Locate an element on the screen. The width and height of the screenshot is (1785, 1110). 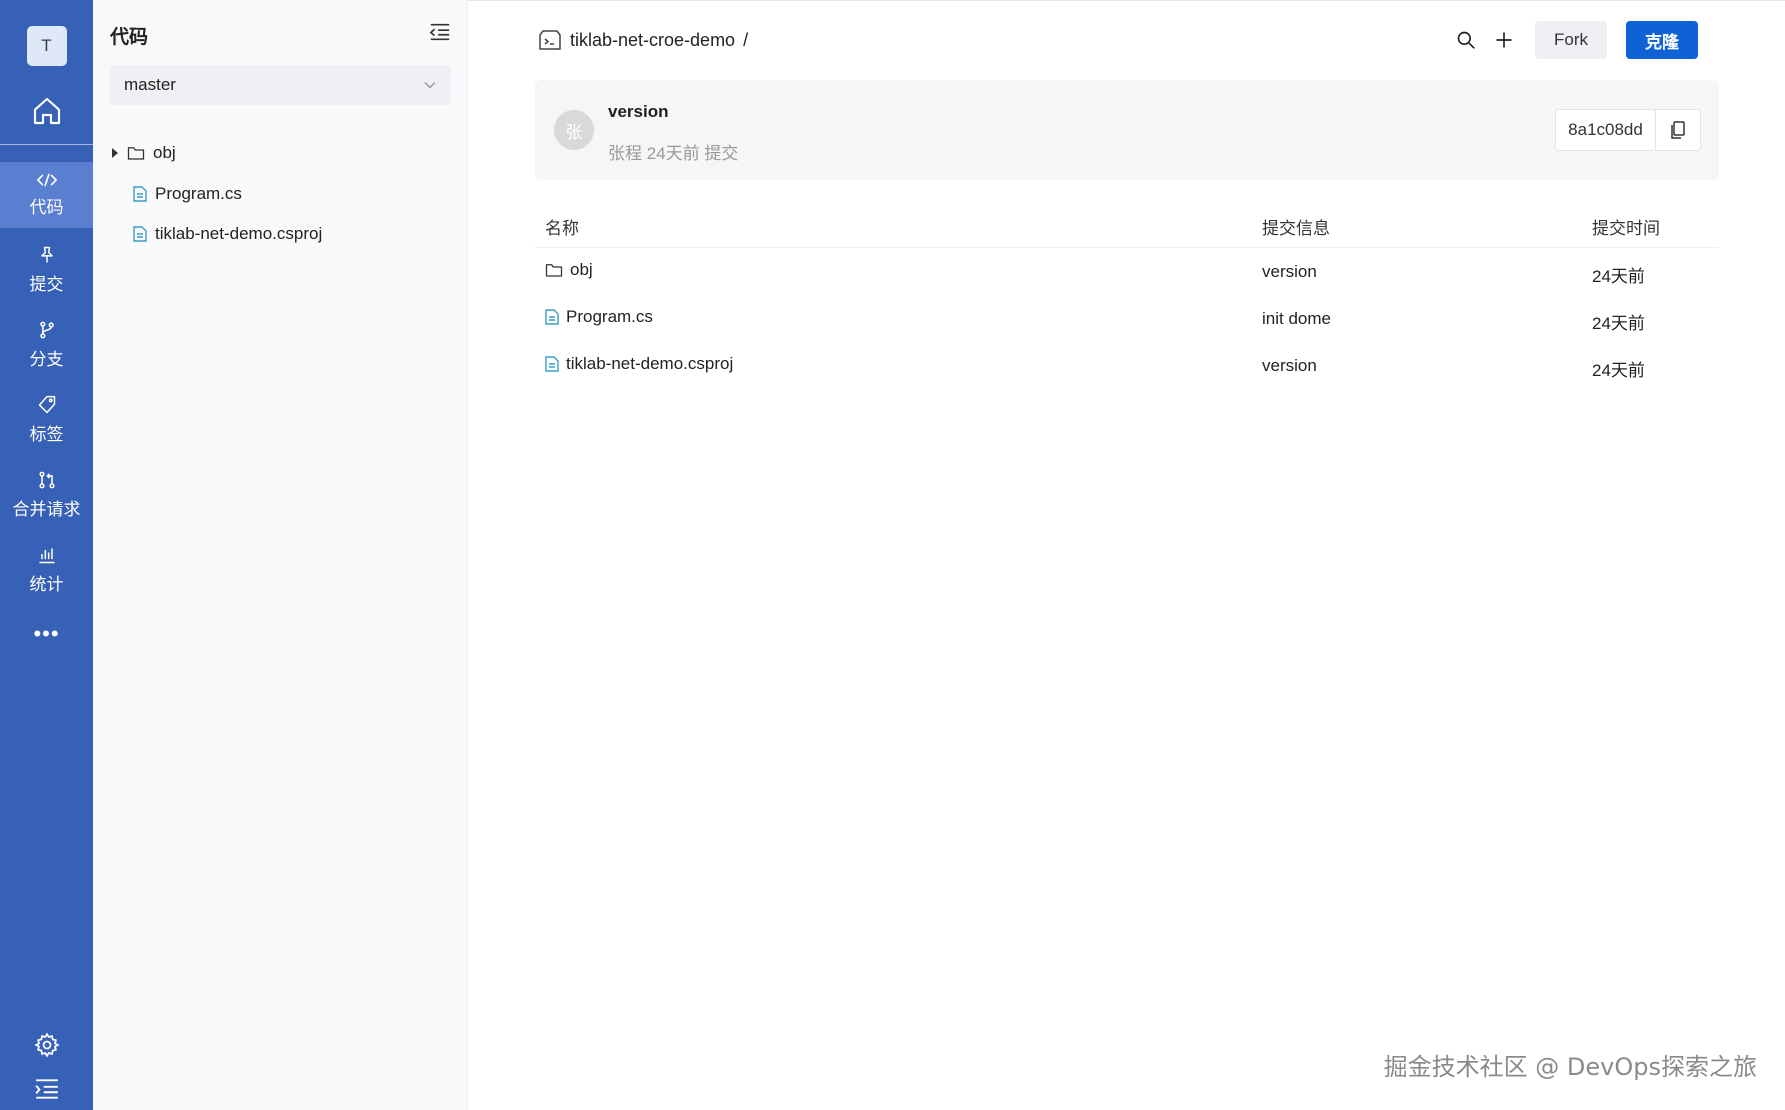
home-button is located at coordinates (47, 111).